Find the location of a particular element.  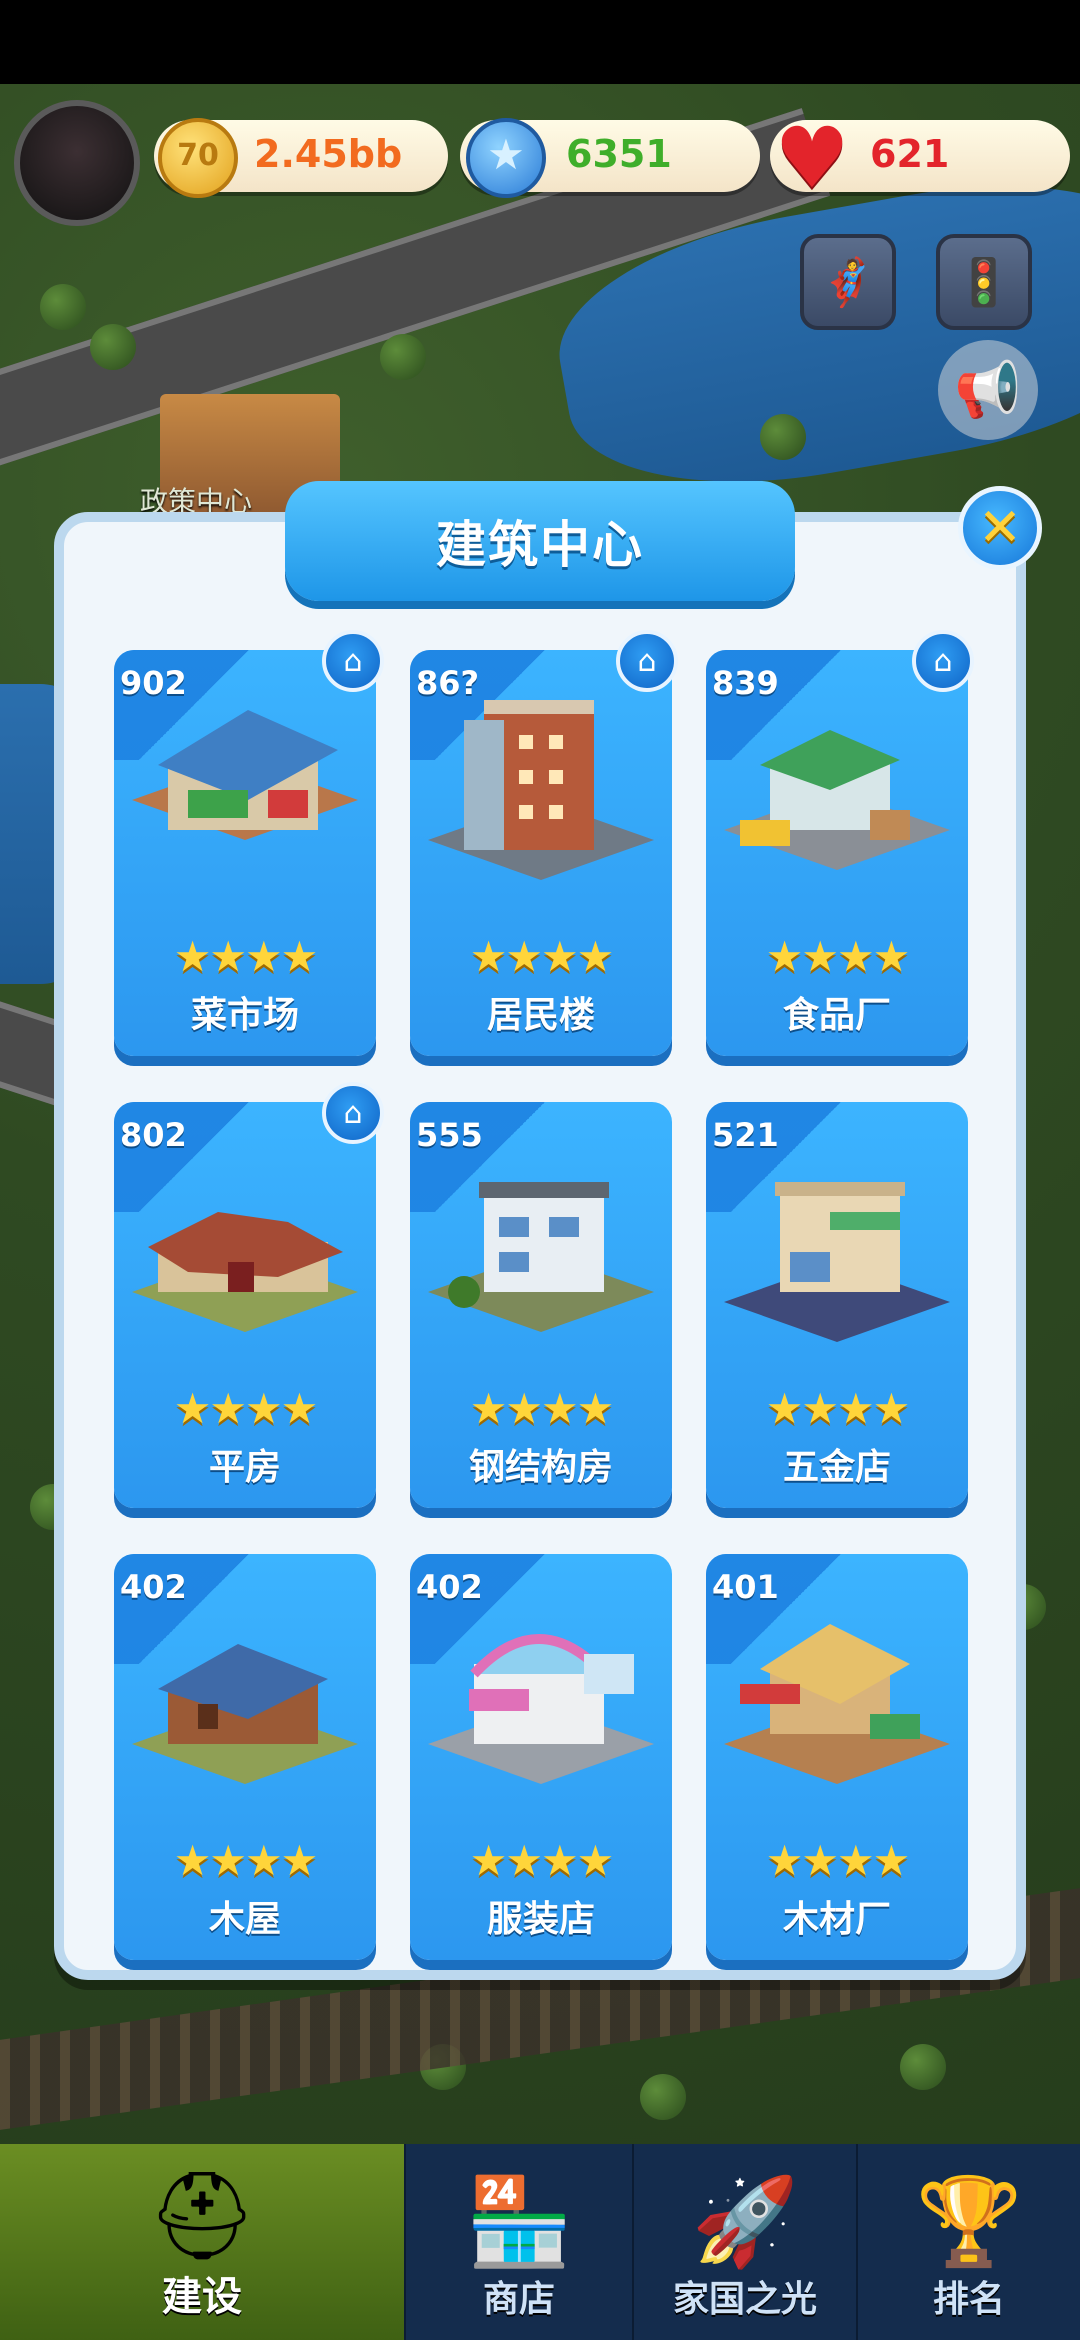

building-card: 555 ★★★★ 钢结构房 is located at coordinates (541, 1305).